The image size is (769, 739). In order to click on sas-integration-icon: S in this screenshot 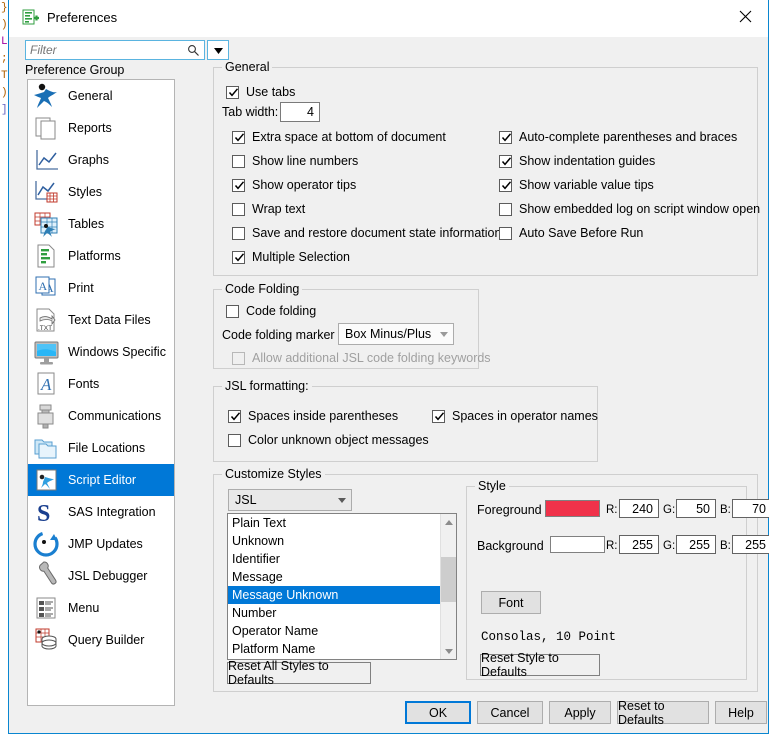, I will do `click(48, 512)`.